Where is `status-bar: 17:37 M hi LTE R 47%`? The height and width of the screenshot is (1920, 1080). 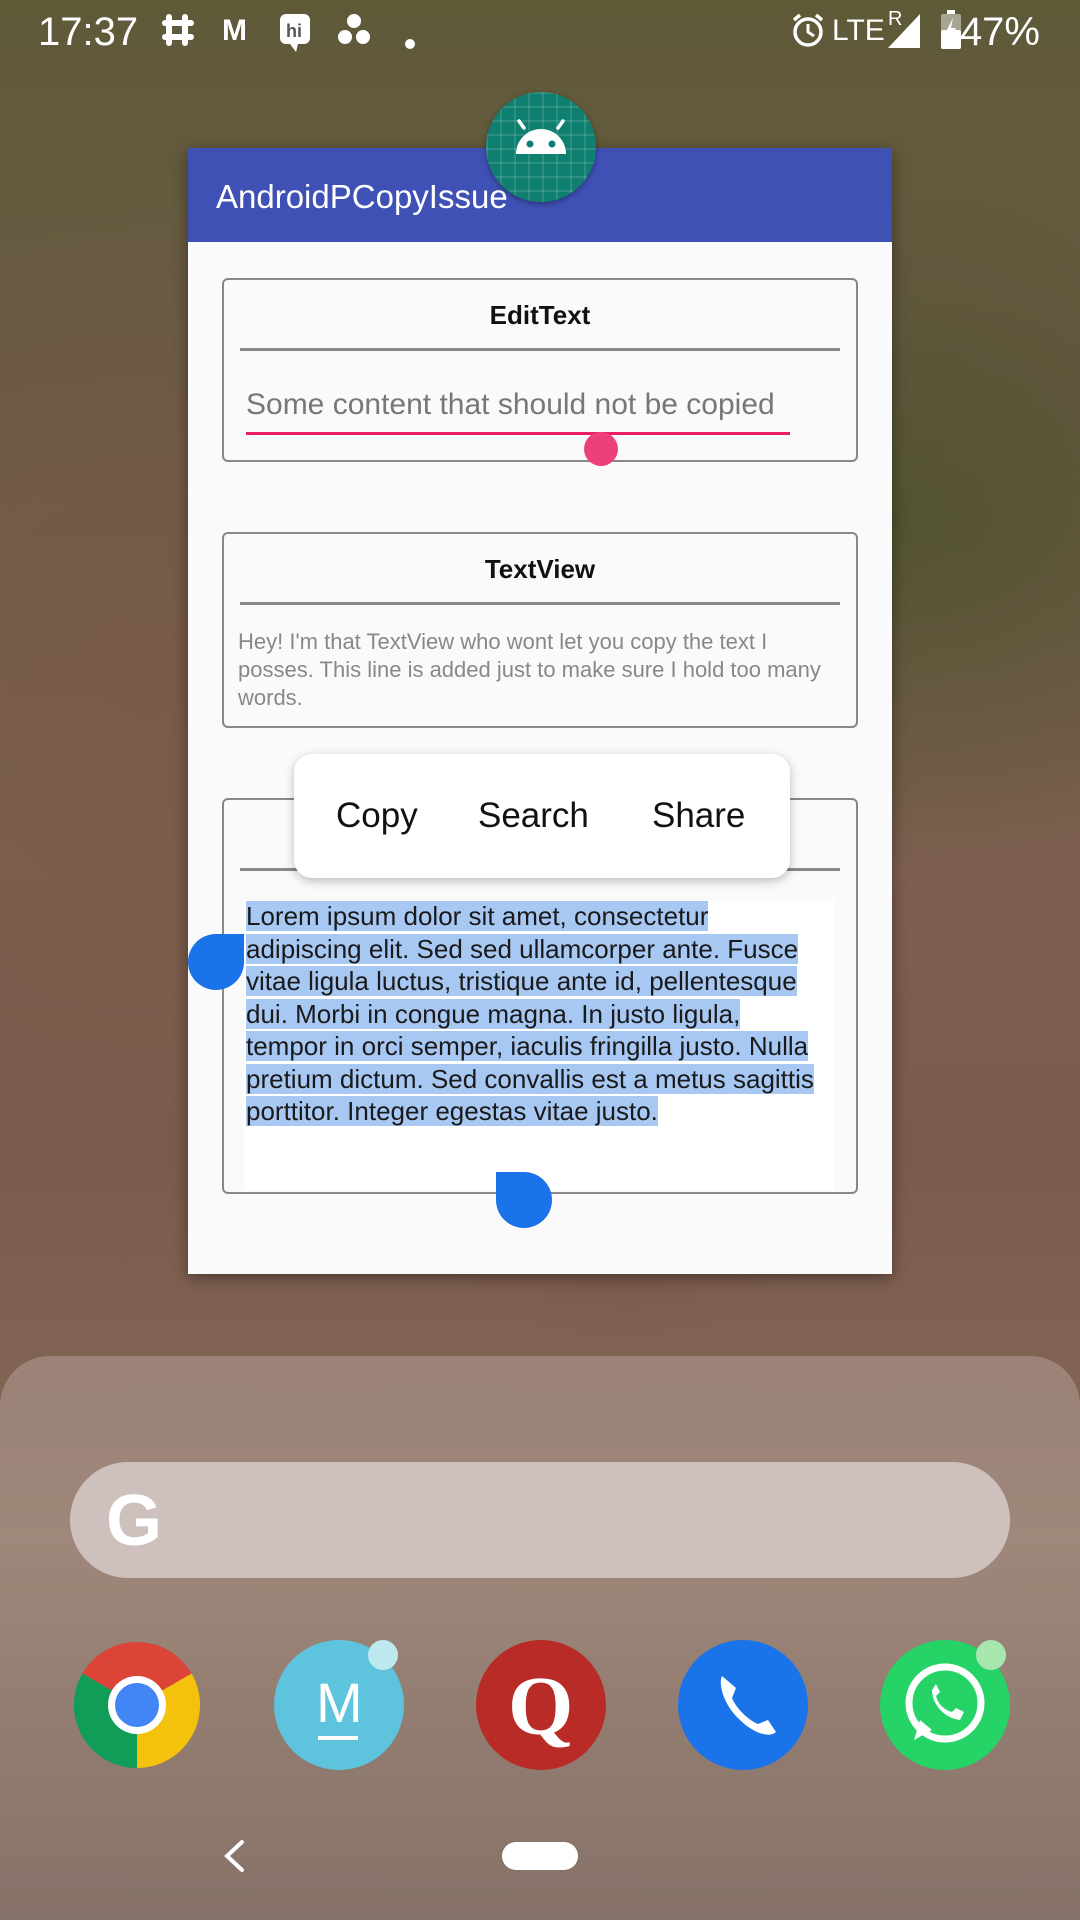
status-bar: 17:37 M hi LTE R 47% is located at coordinates (540, 32).